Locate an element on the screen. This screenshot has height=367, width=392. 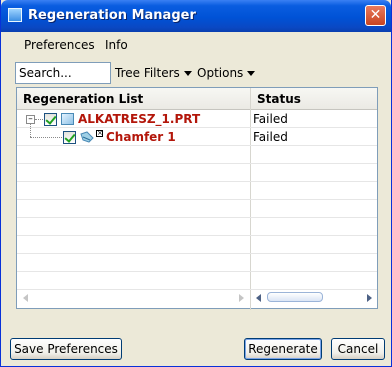
scroll-thumb is located at coordinates (295, 297).